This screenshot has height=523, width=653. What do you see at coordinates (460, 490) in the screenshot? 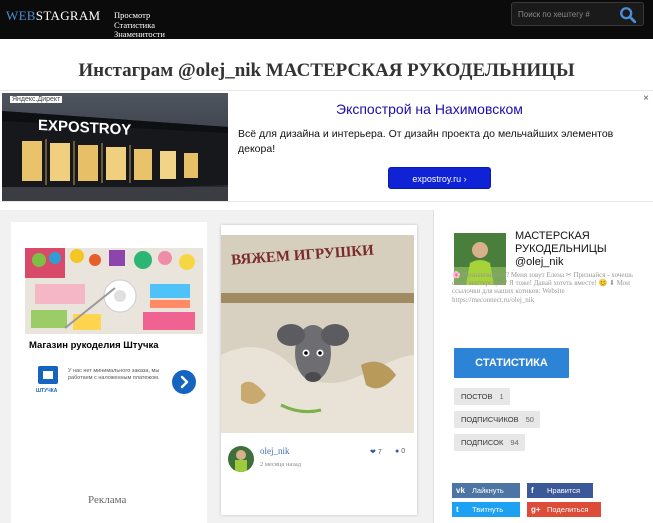
I see `vk-icon: vk` at bounding box center [460, 490].